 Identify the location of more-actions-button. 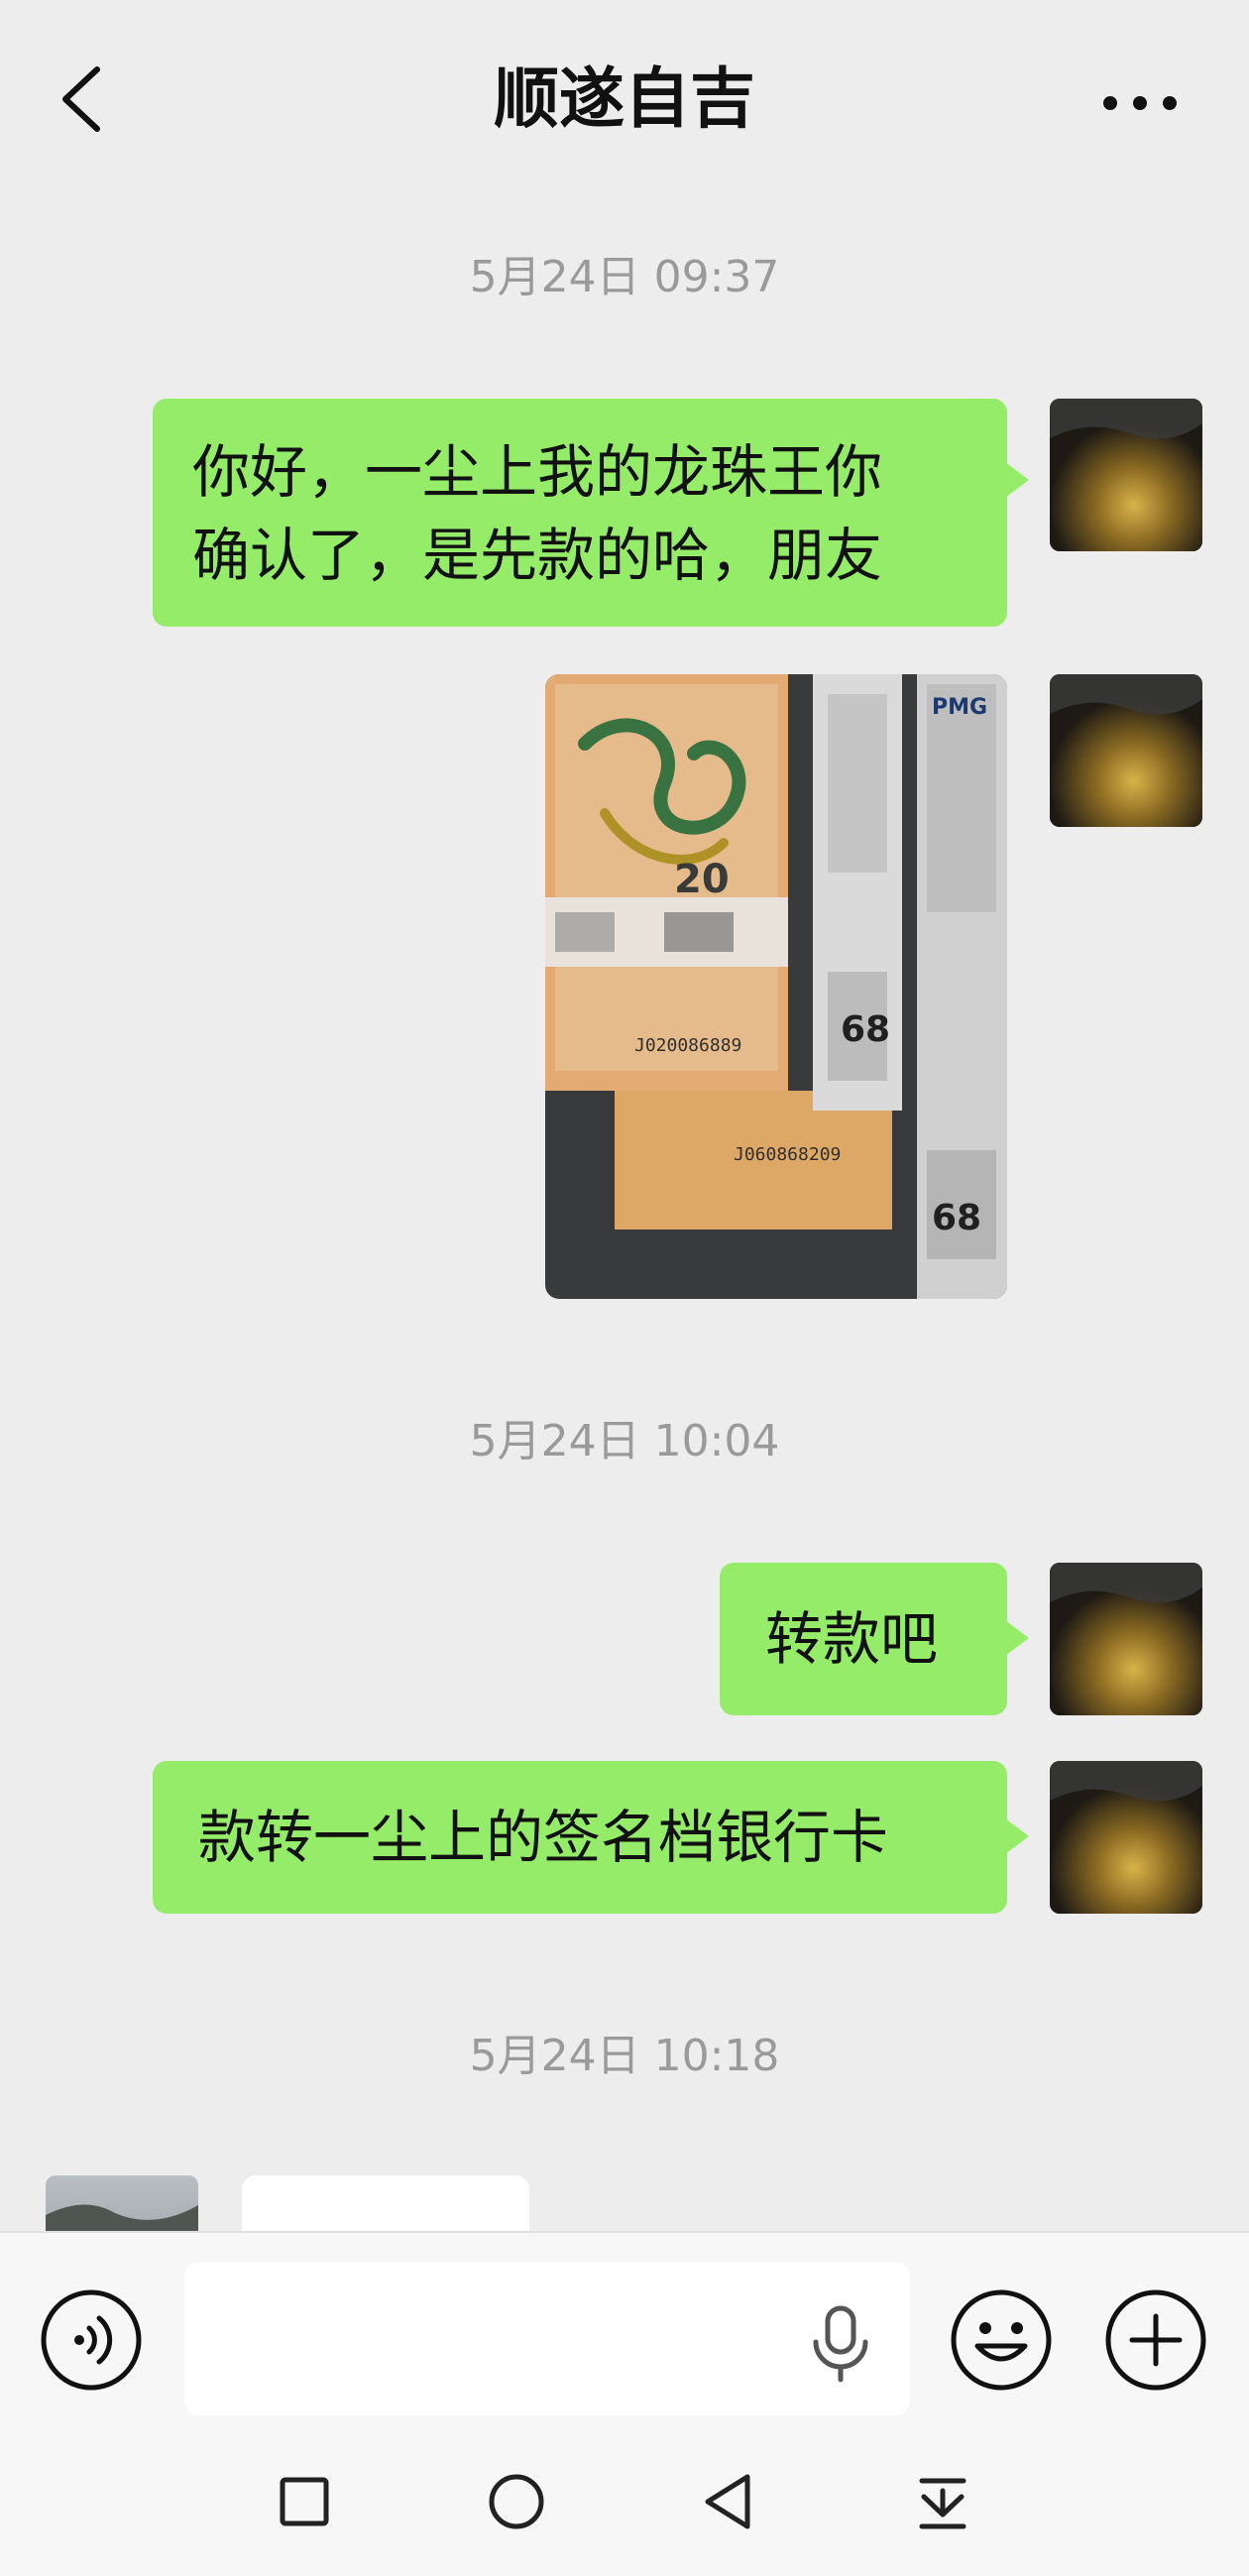
(1155, 2340).